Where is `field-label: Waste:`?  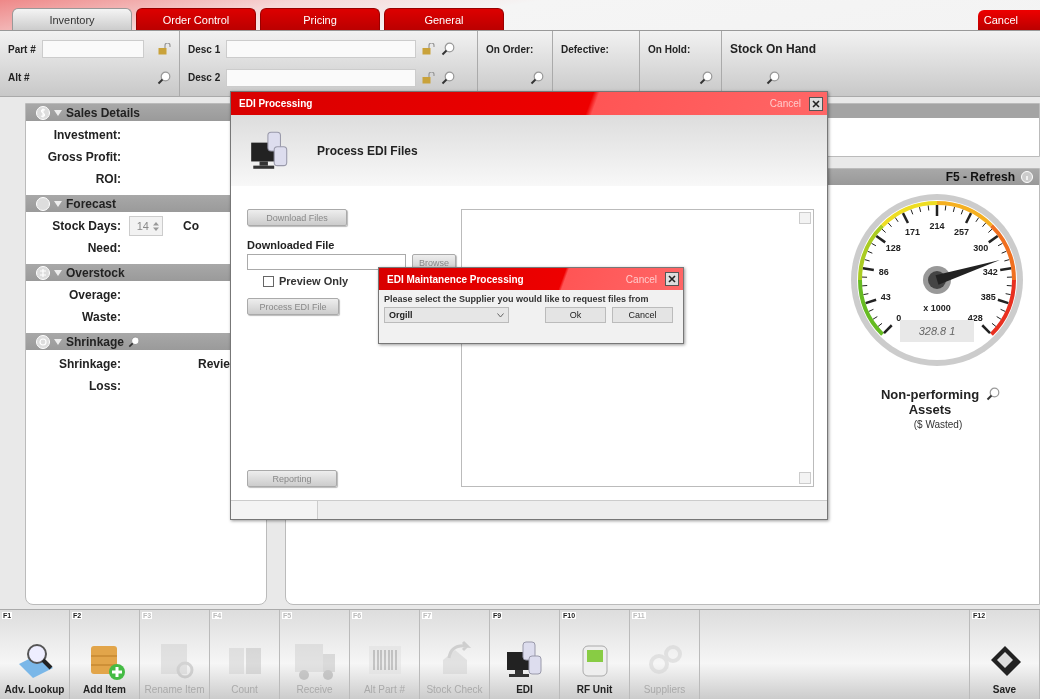
field-label: Waste: is located at coordinates (101, 317).